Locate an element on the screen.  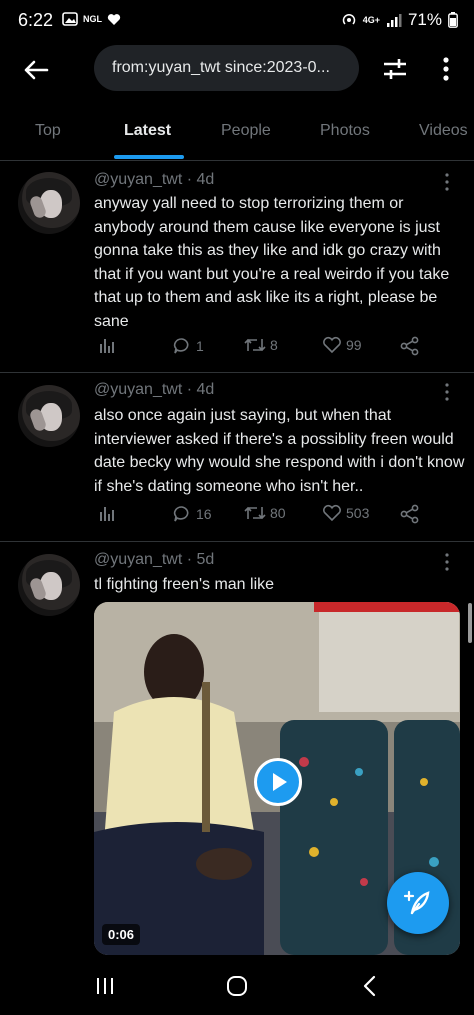
scrollbar is located at coordinates (470, 623).